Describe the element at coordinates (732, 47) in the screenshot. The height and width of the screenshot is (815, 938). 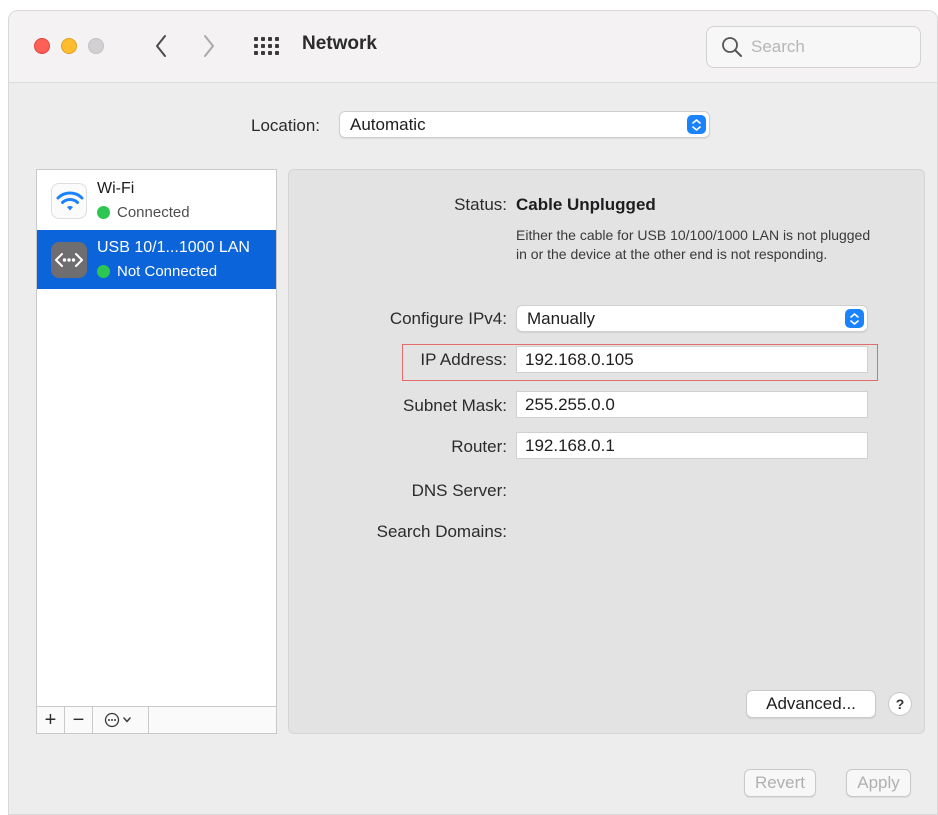
I see `search-icon` at that location.